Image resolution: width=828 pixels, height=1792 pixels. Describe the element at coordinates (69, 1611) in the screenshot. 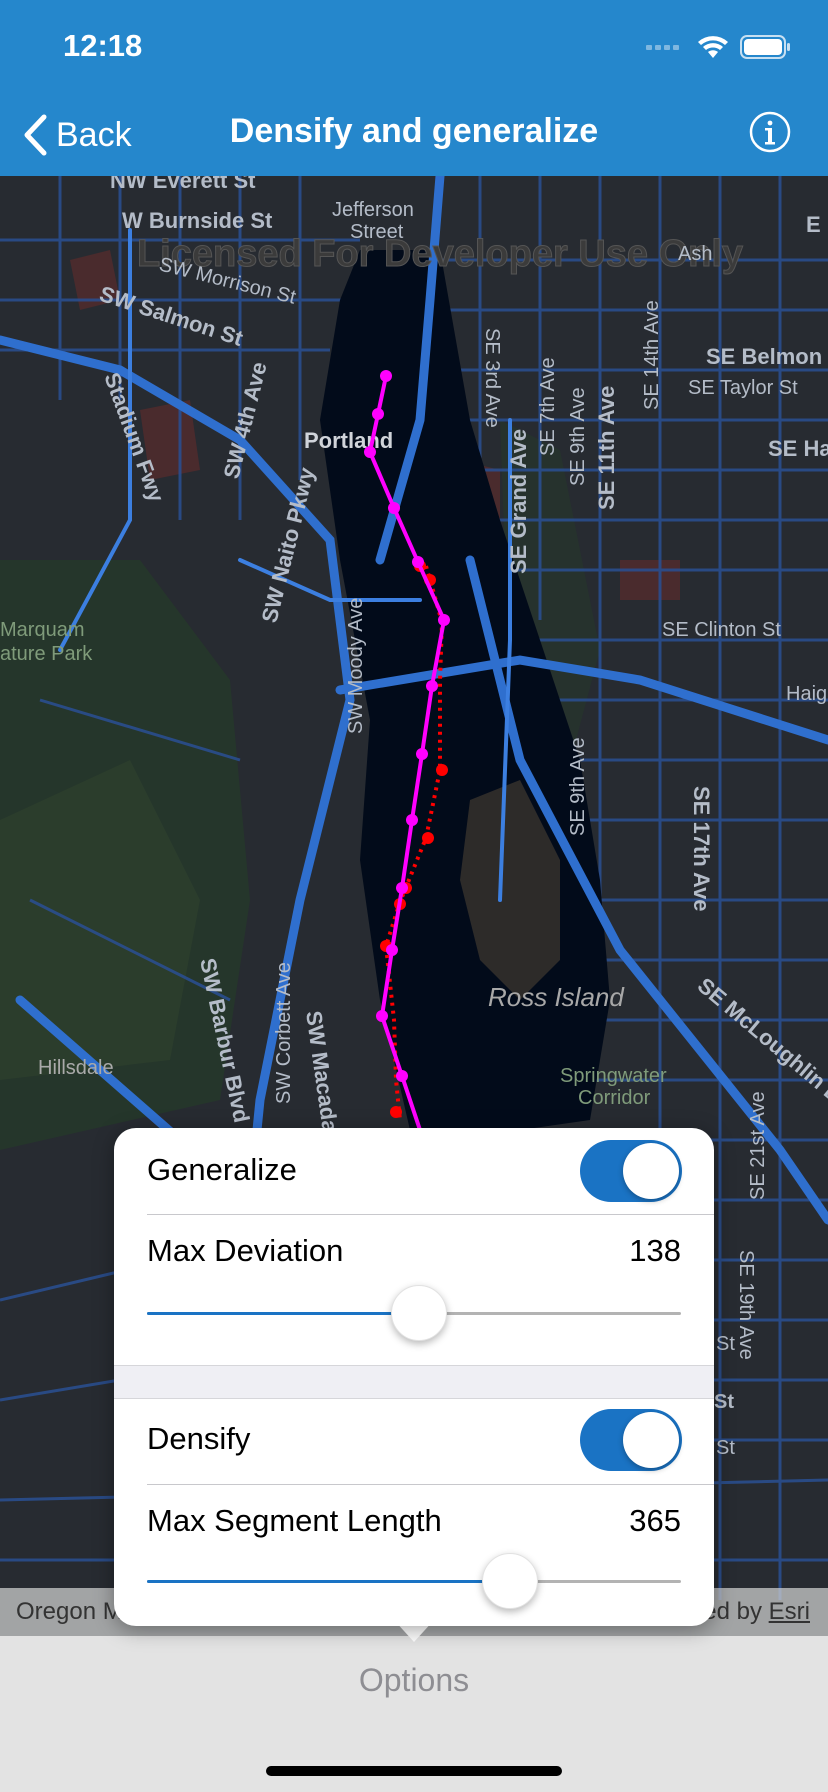

I see `attribution-source: Oregon M` at that location.